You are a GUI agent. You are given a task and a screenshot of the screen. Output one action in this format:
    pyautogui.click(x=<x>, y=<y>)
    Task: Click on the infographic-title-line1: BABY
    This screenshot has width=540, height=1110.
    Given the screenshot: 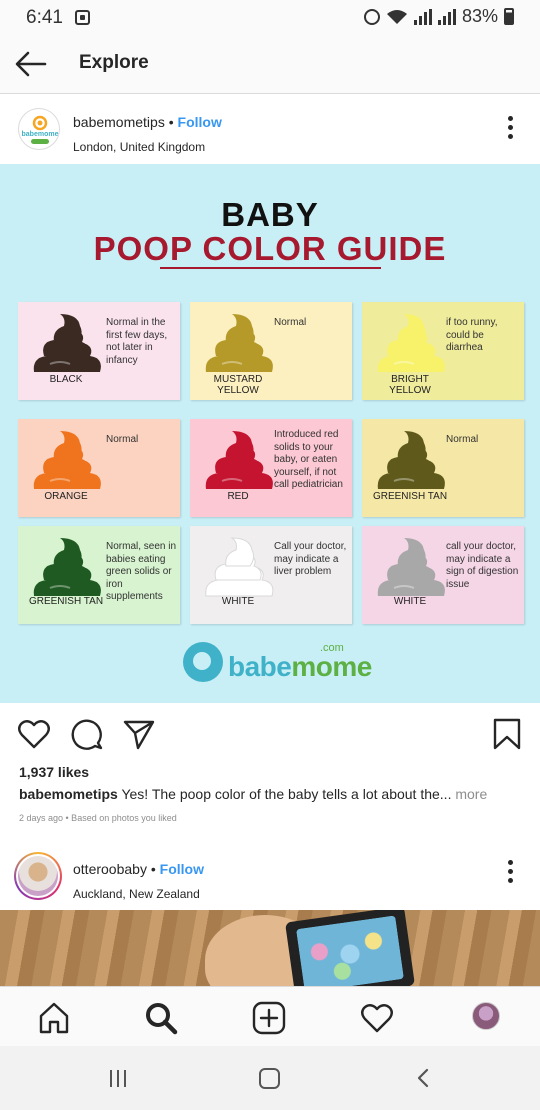 What is the action you would take?
    pyautogui.click(x=270, y=214)
    